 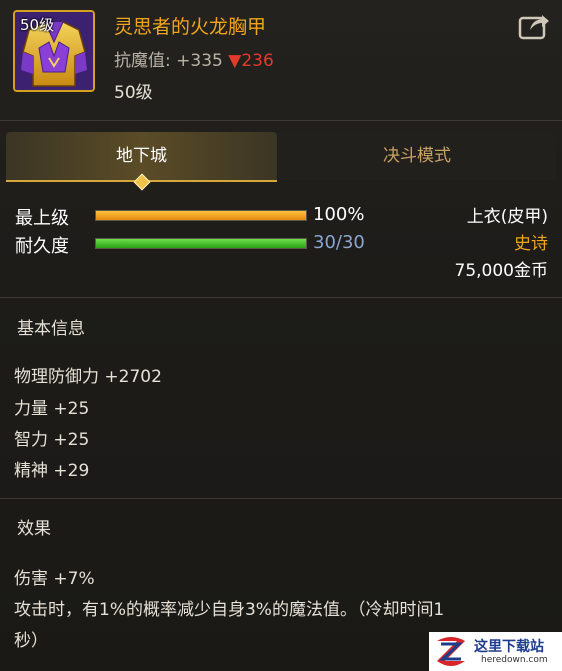 What do you see at coordinates (42, 246) in the screenshot?
I see `durability-label: 耐久度` at bounding box center [42, 246].